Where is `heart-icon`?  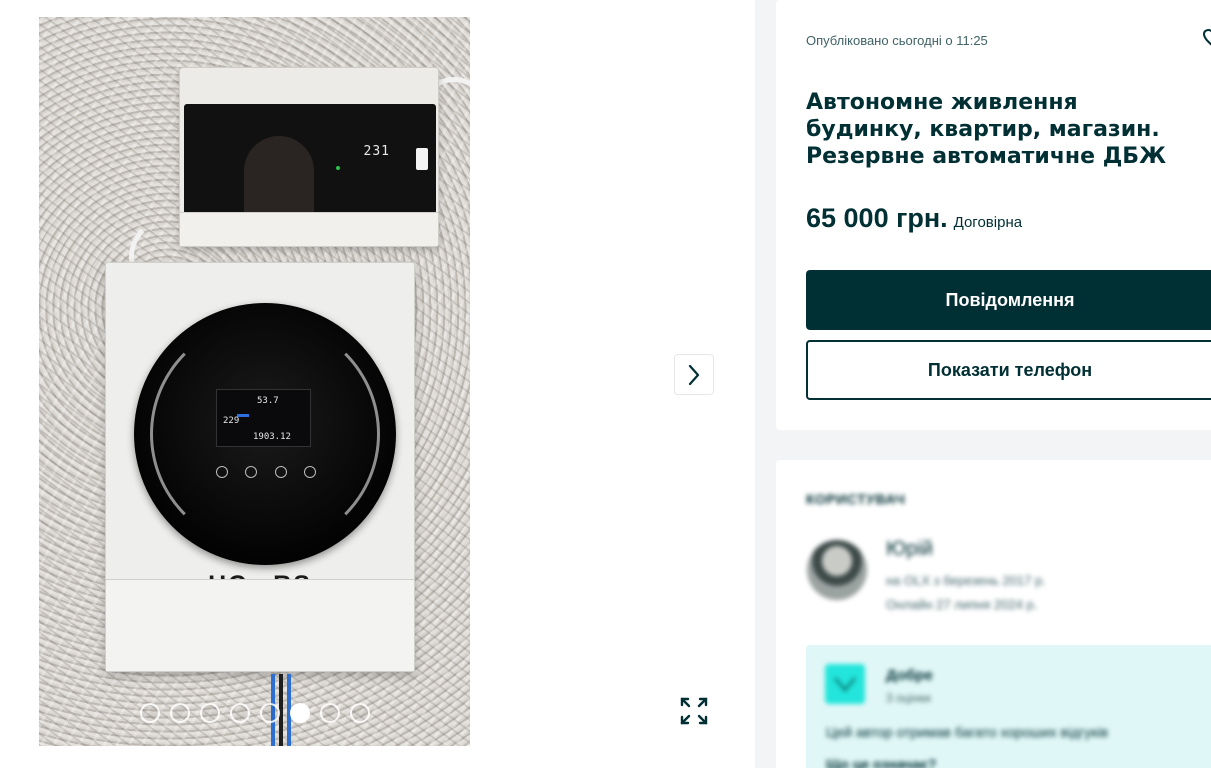
heart-icon is located at coordinates (1206, 38).